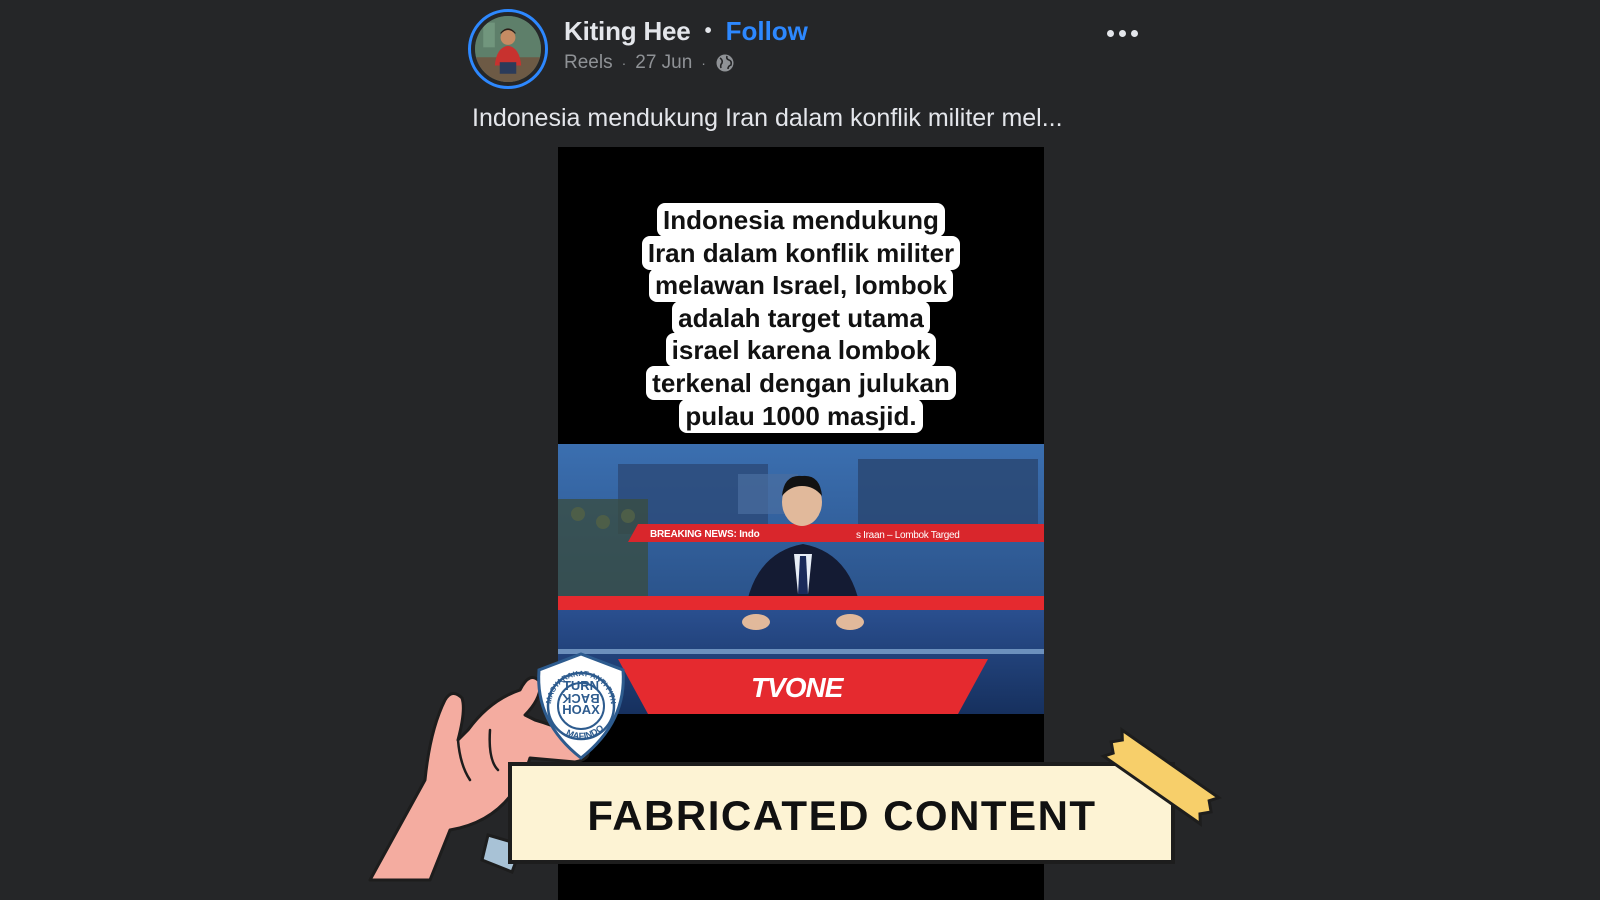 The image size is (1600, 900). What do you see at coordinates (705, 534) in the screenshot?
I see `news-ticker-label: BREAKING NEWS: Indo` at bounding box center [705, 534].